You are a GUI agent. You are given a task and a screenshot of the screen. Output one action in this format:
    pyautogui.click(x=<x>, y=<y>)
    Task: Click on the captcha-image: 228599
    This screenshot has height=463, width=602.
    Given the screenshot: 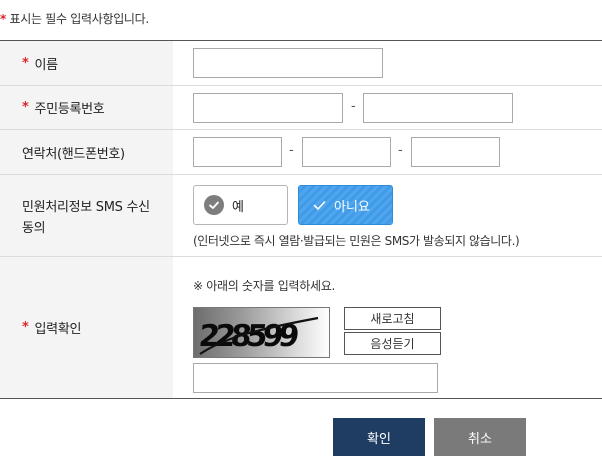 What is the action you would take?
    pyautogui.click(x=261, y=332)
    